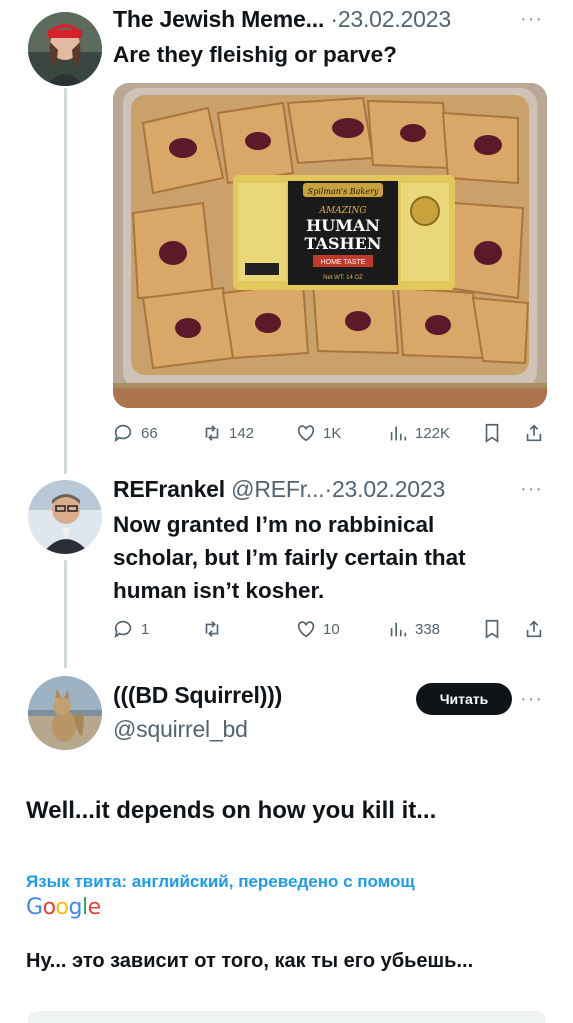  What do you see at coordinates (343, 243) in the screenshot?
I see `package-line3: TASHEN` at bounding box center [343, 243].